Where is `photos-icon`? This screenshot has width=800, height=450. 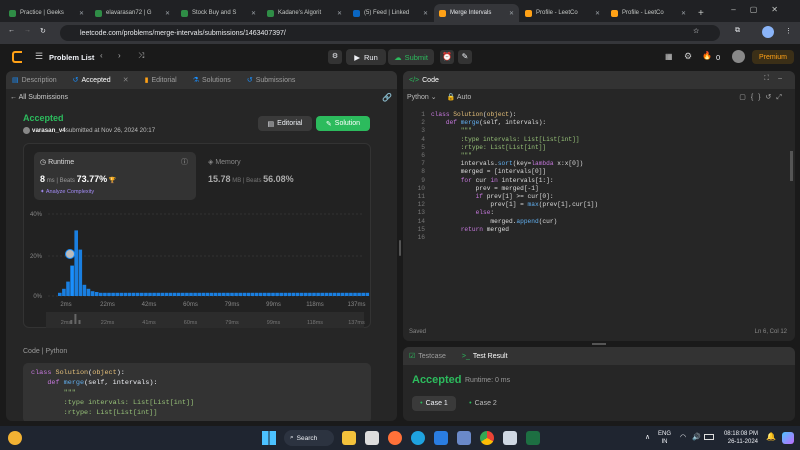
photos-icon is located at coordinates (441, 438).